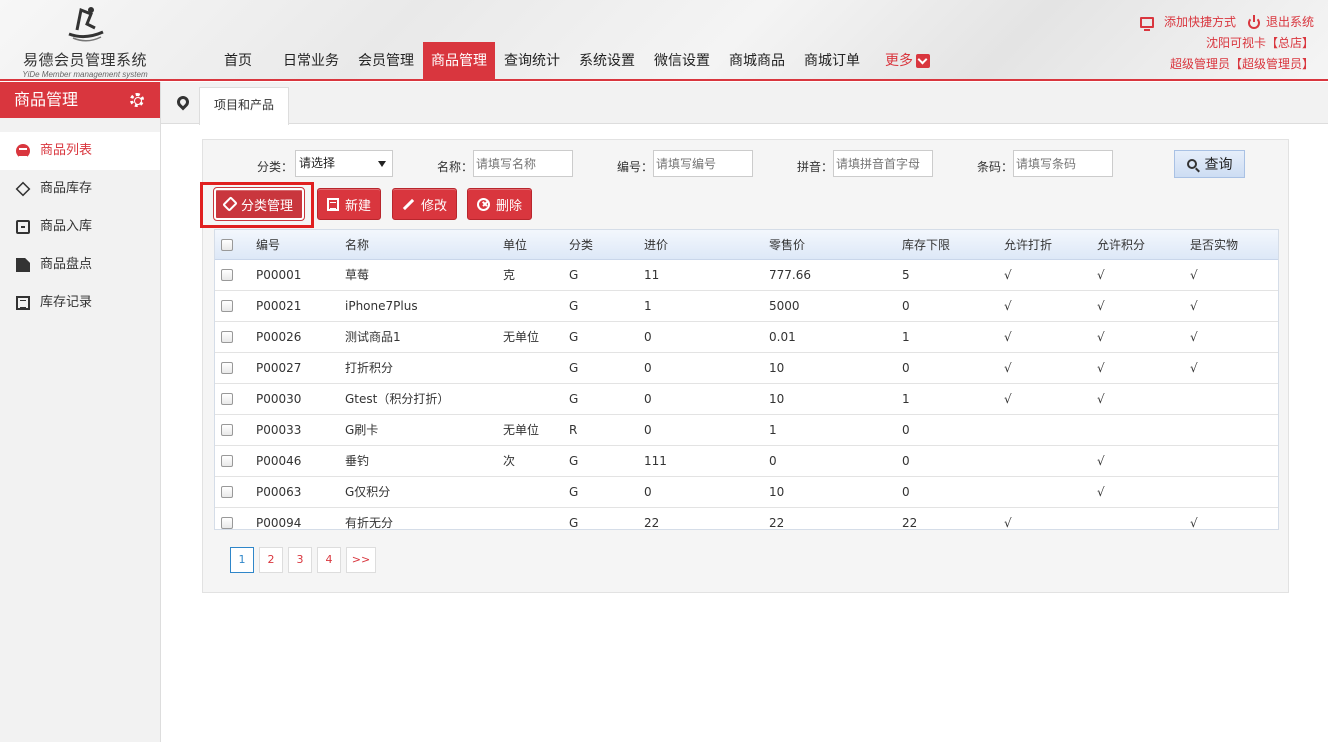 This screenshot has width=1328, height=742. I want to click on new-button: 新建, so click(349, 204).